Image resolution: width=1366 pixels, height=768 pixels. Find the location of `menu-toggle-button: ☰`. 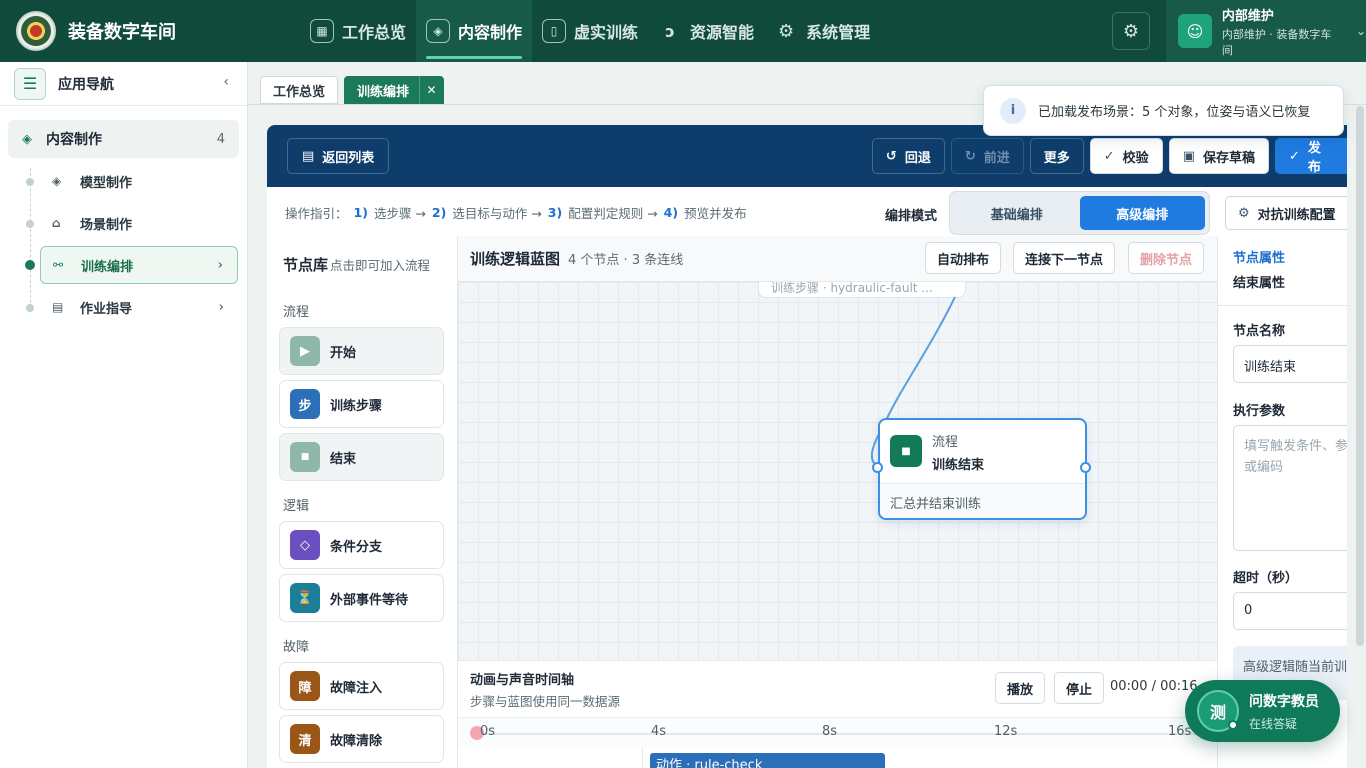

menu-toggle-button: ☰ is located at coordinates (30, 83).